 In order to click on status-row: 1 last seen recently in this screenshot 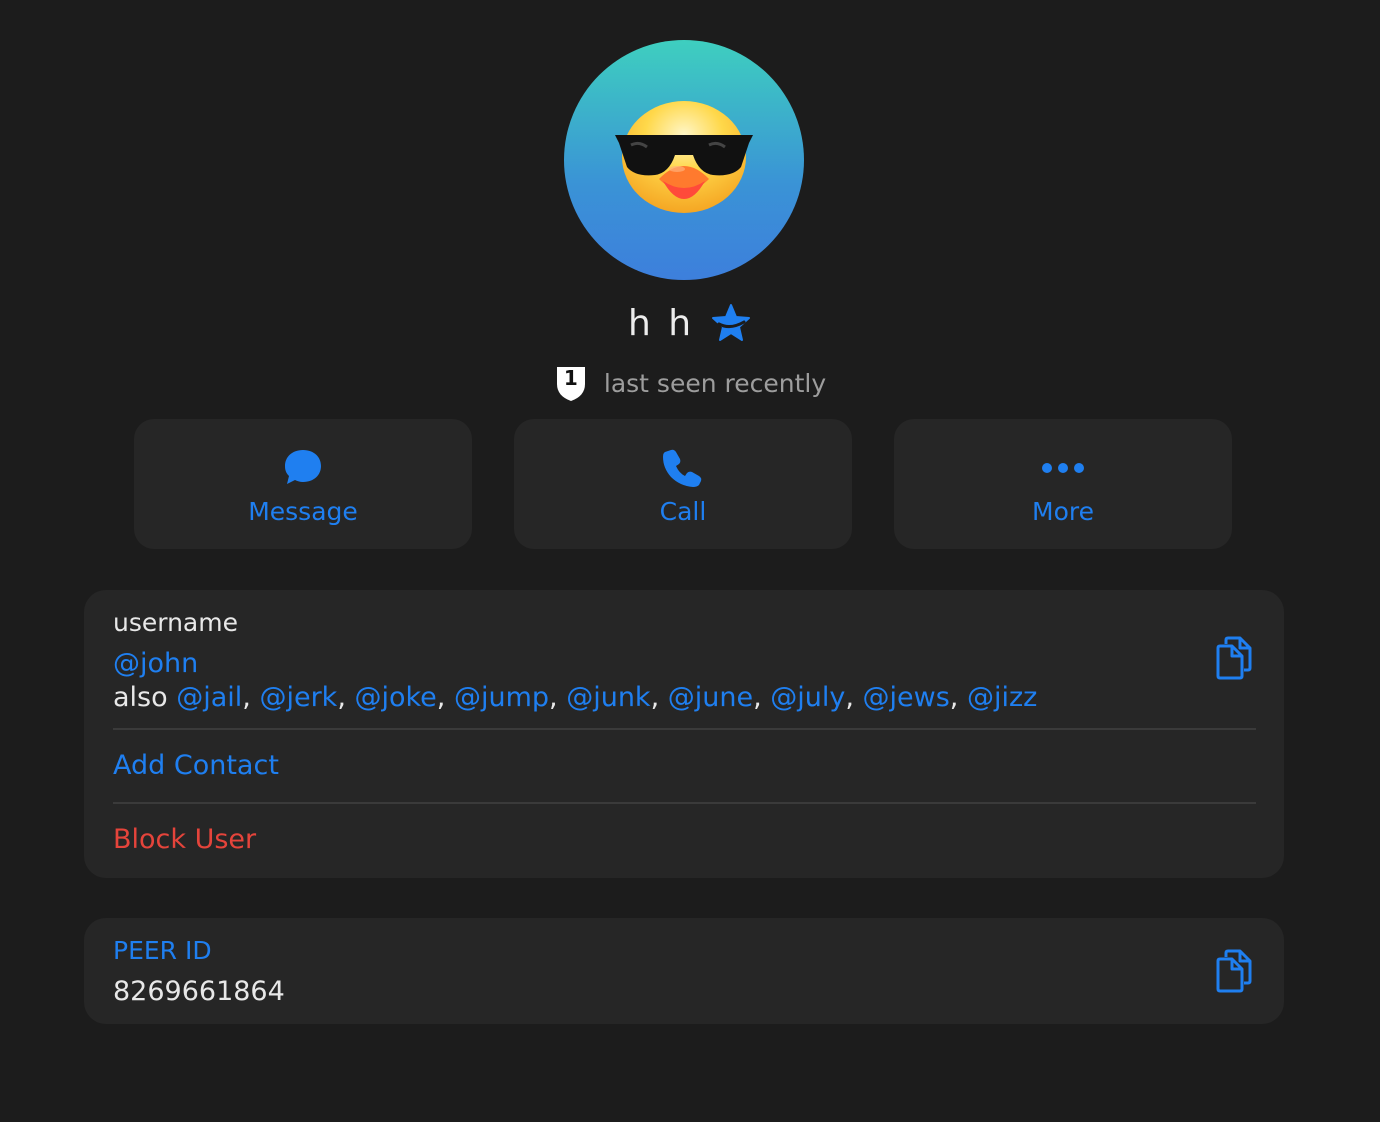, I will do `click(690, 383)`.